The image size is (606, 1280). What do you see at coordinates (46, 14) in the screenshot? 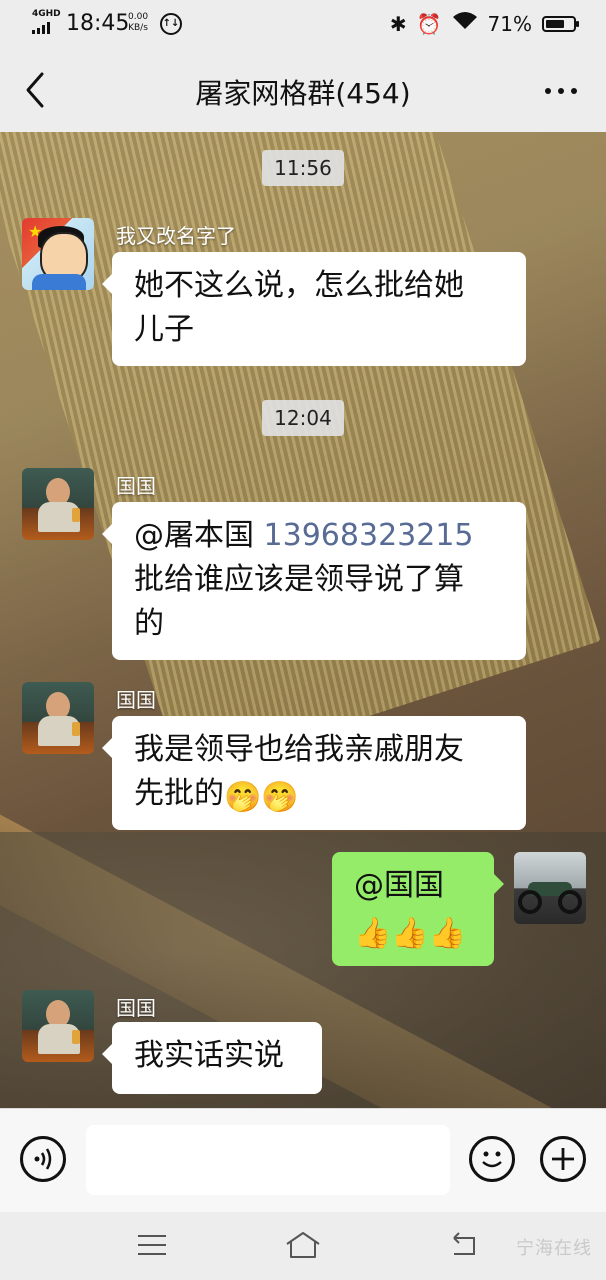
I see `network-type: 4GHD` at bounding box center [46, 14].